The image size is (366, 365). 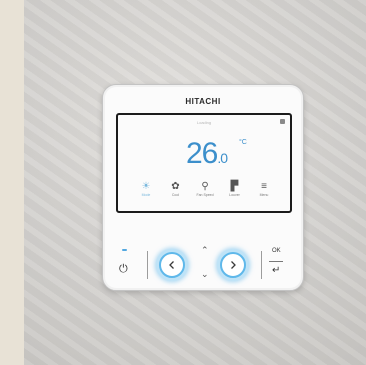 What do you see at coordinates (203, 101) in the screenshot?
I see `brand-logo: HITACHI` at bounding box center [203, 101].